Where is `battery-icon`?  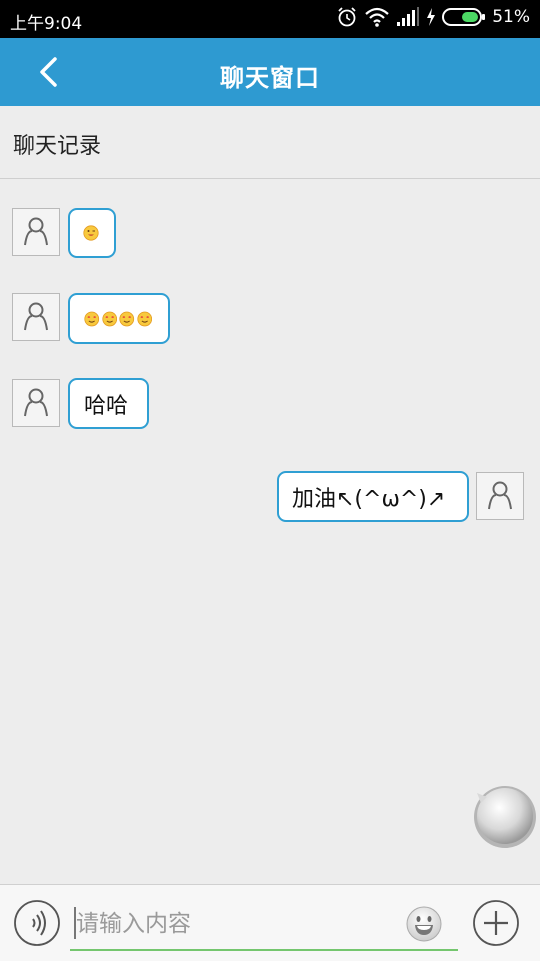 battery-icon is located at coordinates (464, 17).